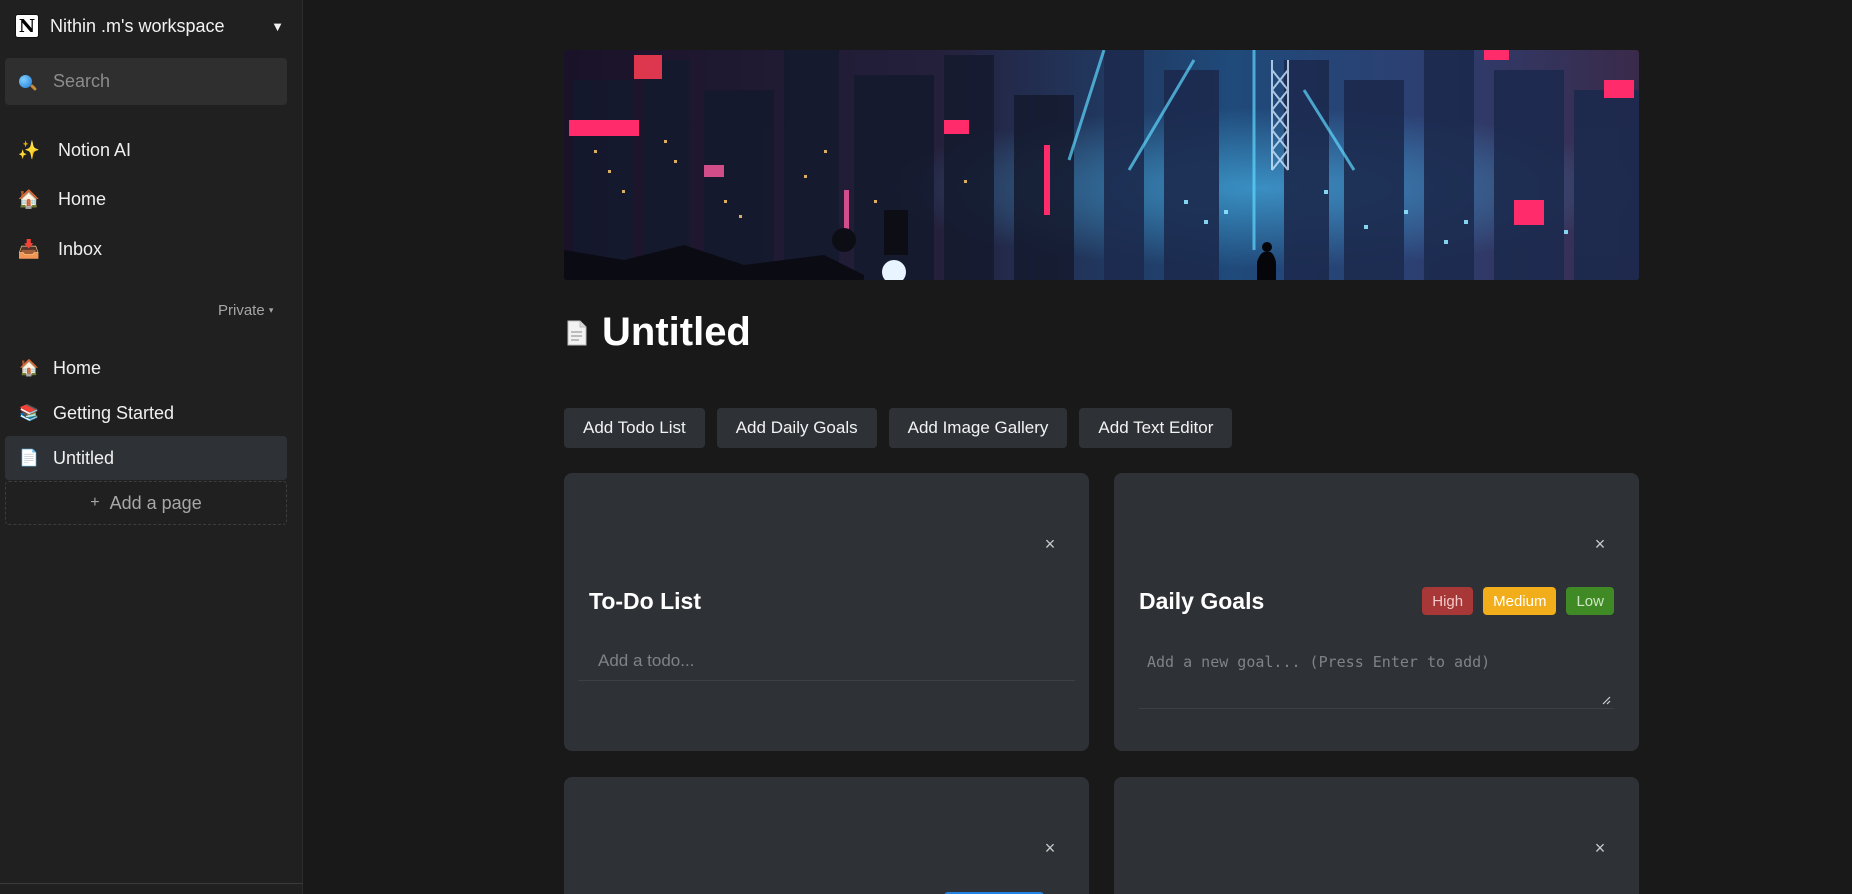 This screenshot has width=1852, height=894. I want to click on sidebar-item-label: Inbox, so click(80, 248).